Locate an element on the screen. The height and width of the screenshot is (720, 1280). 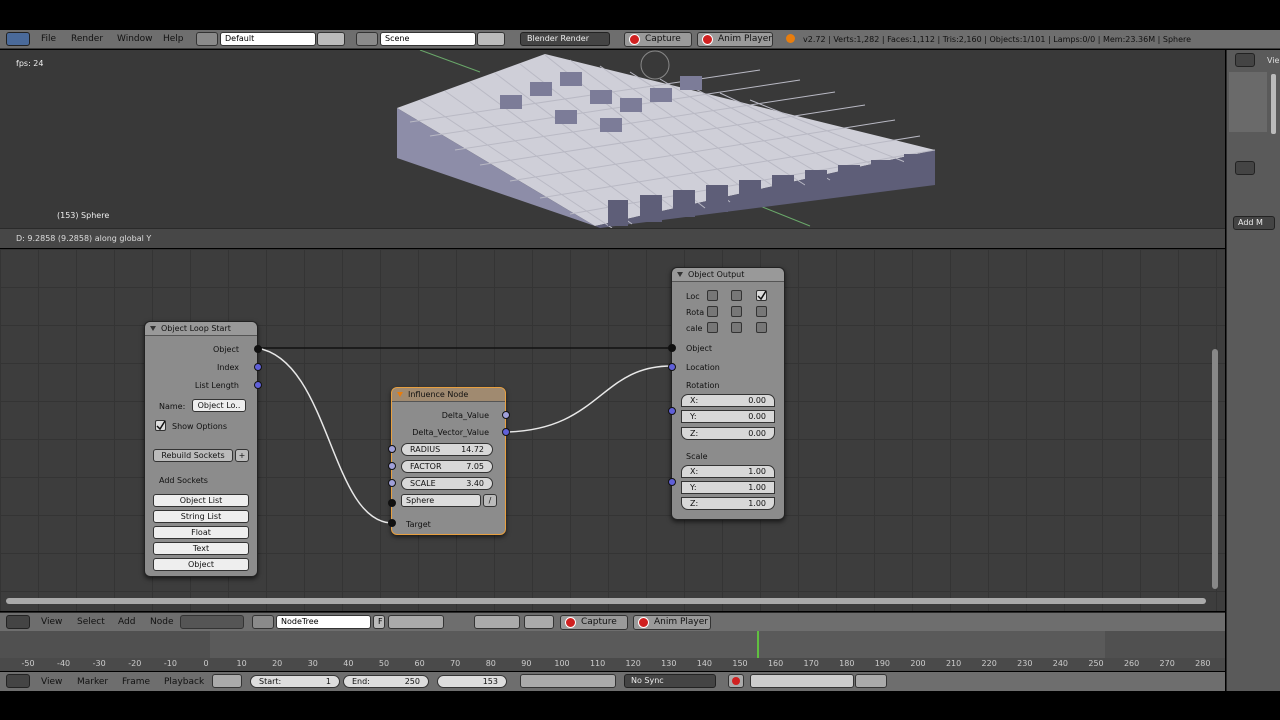
rotation-x-field: X: 0.00 is located at coordinates (728, 400).